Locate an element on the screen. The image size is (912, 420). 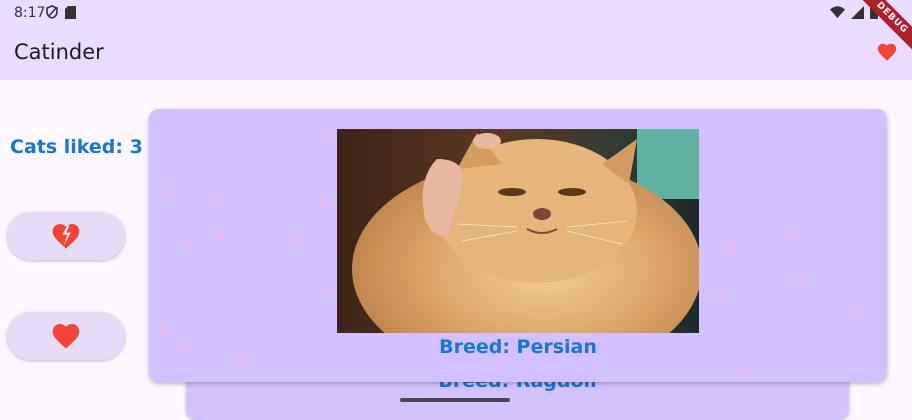
home-indicator is located at coordinates (455, 400).